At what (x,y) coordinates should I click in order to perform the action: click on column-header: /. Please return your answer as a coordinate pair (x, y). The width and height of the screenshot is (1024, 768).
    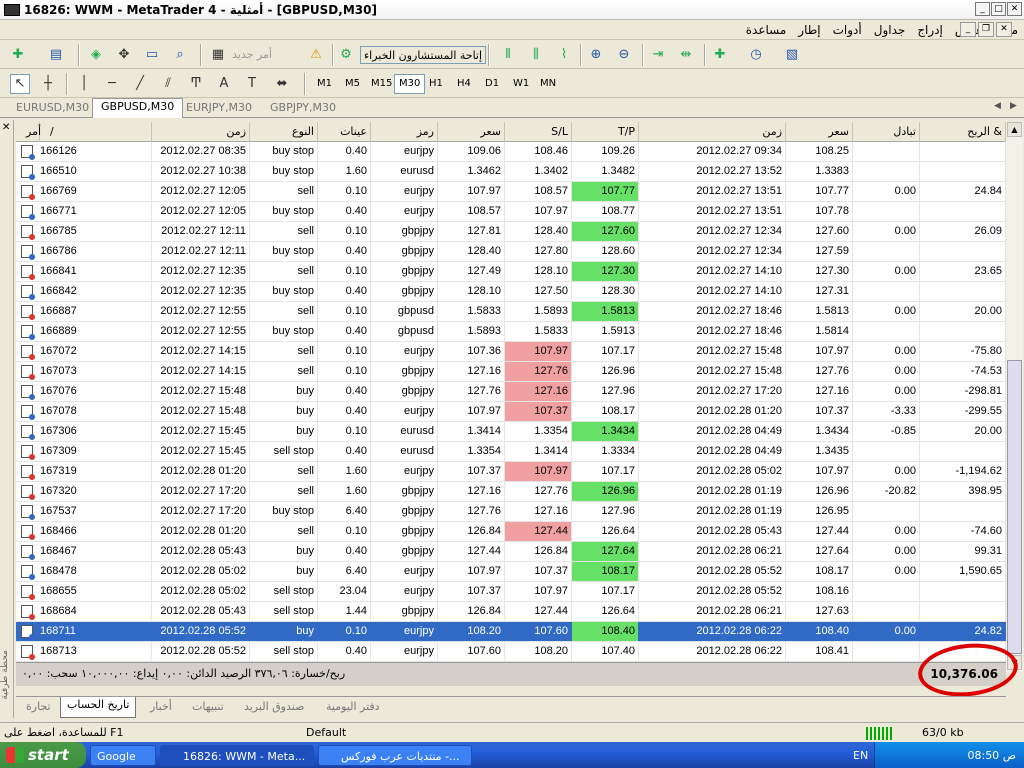
    Looking at the image, I should click on (96, 132).